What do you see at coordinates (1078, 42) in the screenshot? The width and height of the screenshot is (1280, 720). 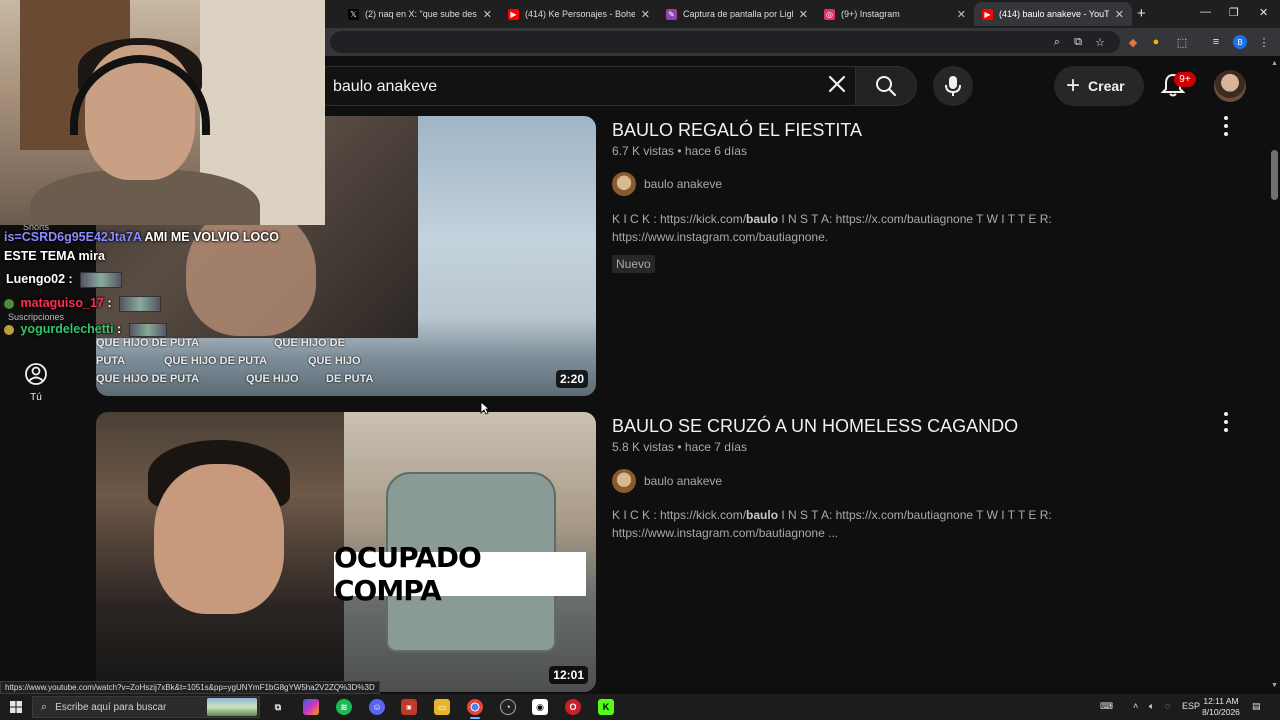 I see `cast-icon: ⧉` at bounding box center [1078, 42].